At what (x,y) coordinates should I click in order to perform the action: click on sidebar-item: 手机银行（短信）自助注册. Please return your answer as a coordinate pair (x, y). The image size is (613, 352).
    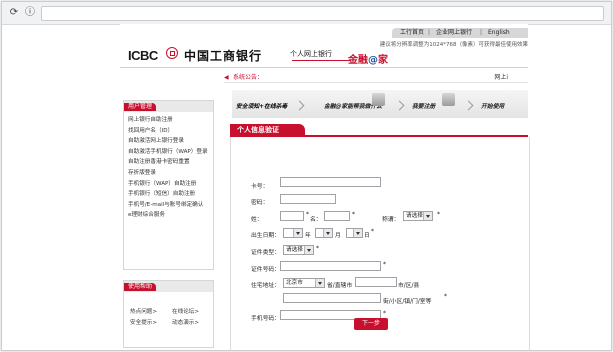
    Looking at the image, I should click on (169, 194).